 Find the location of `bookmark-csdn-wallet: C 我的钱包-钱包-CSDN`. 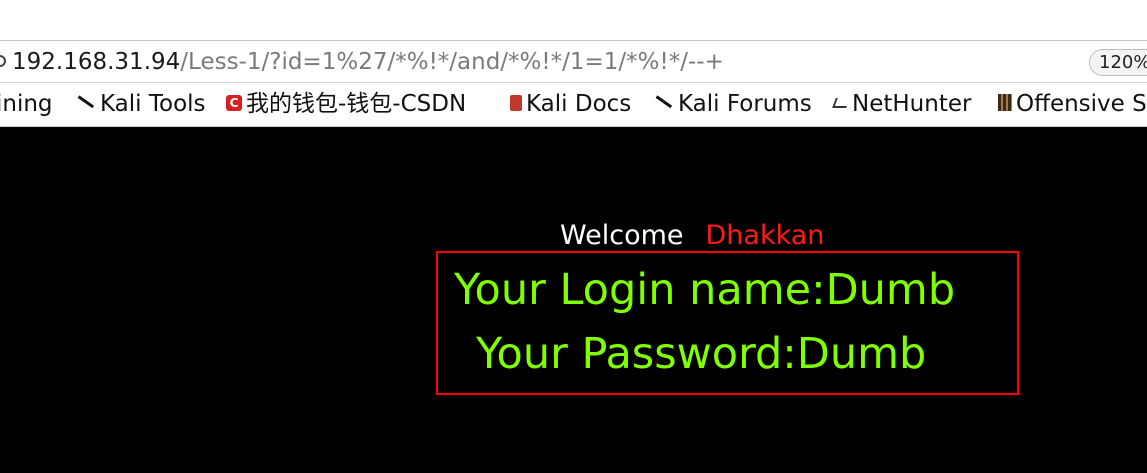

bookmark-csdn-wallet: C 我的钱包-钱包-CSDN is located at coordinates (346, 104).